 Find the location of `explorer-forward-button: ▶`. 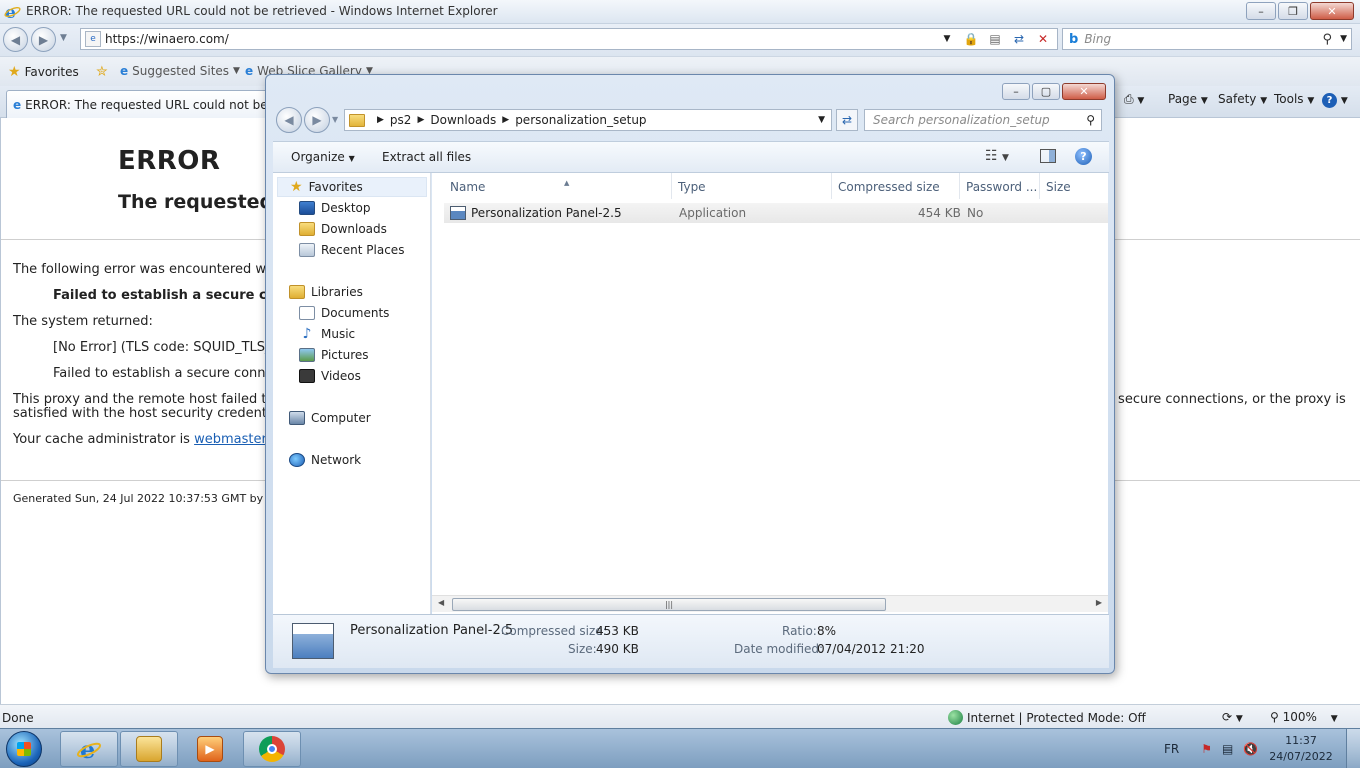

explorer-forward-button: ▶ is located at coordinates (317, 120).